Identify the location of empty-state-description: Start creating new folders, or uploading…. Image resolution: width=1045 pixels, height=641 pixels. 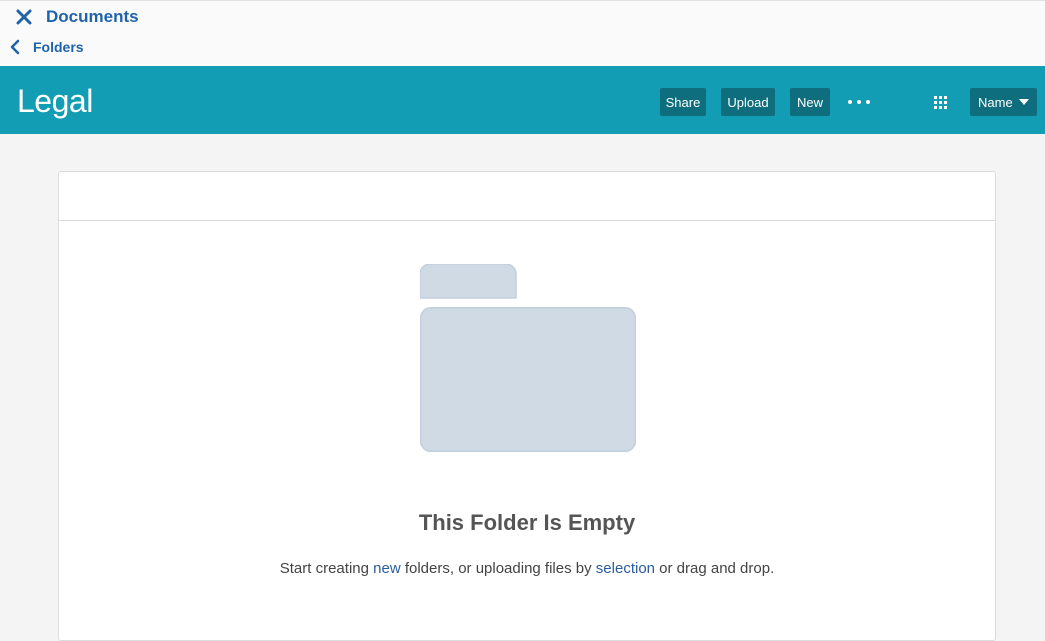
(527, 568).